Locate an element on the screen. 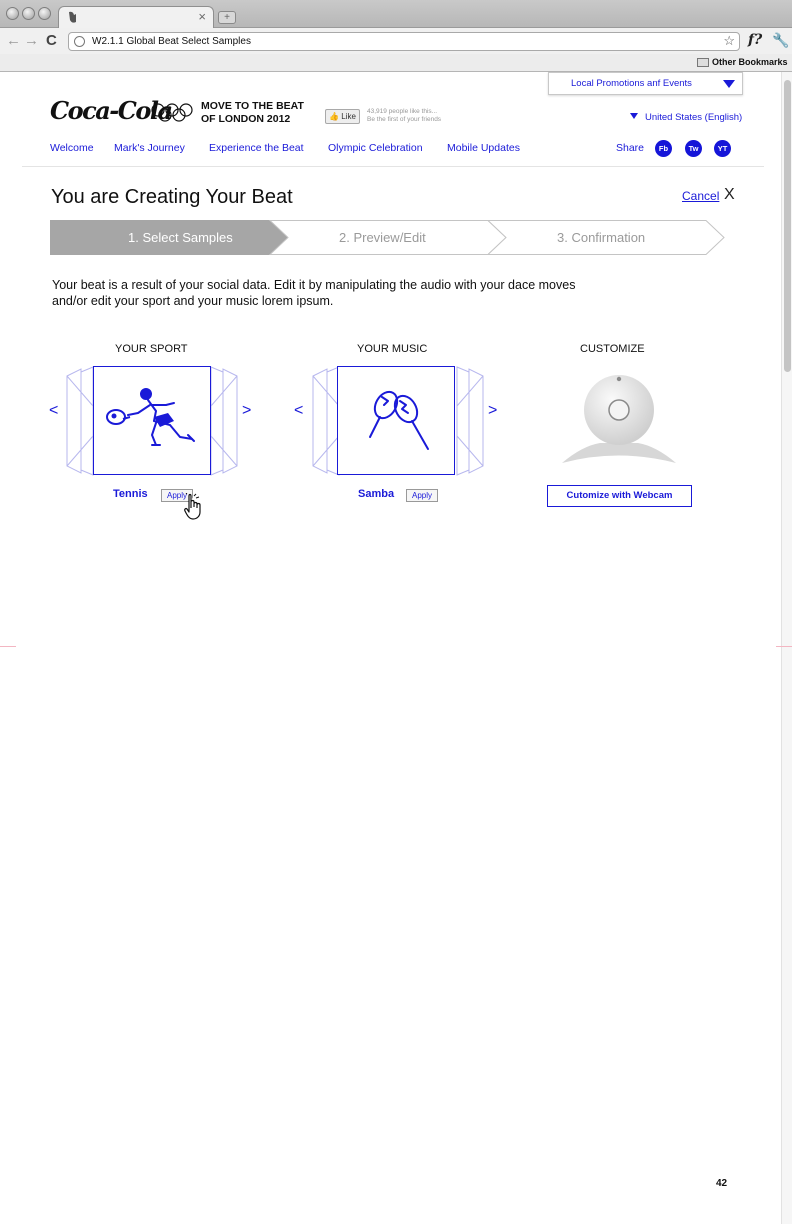  music-card is located at coordinates (396, 420).